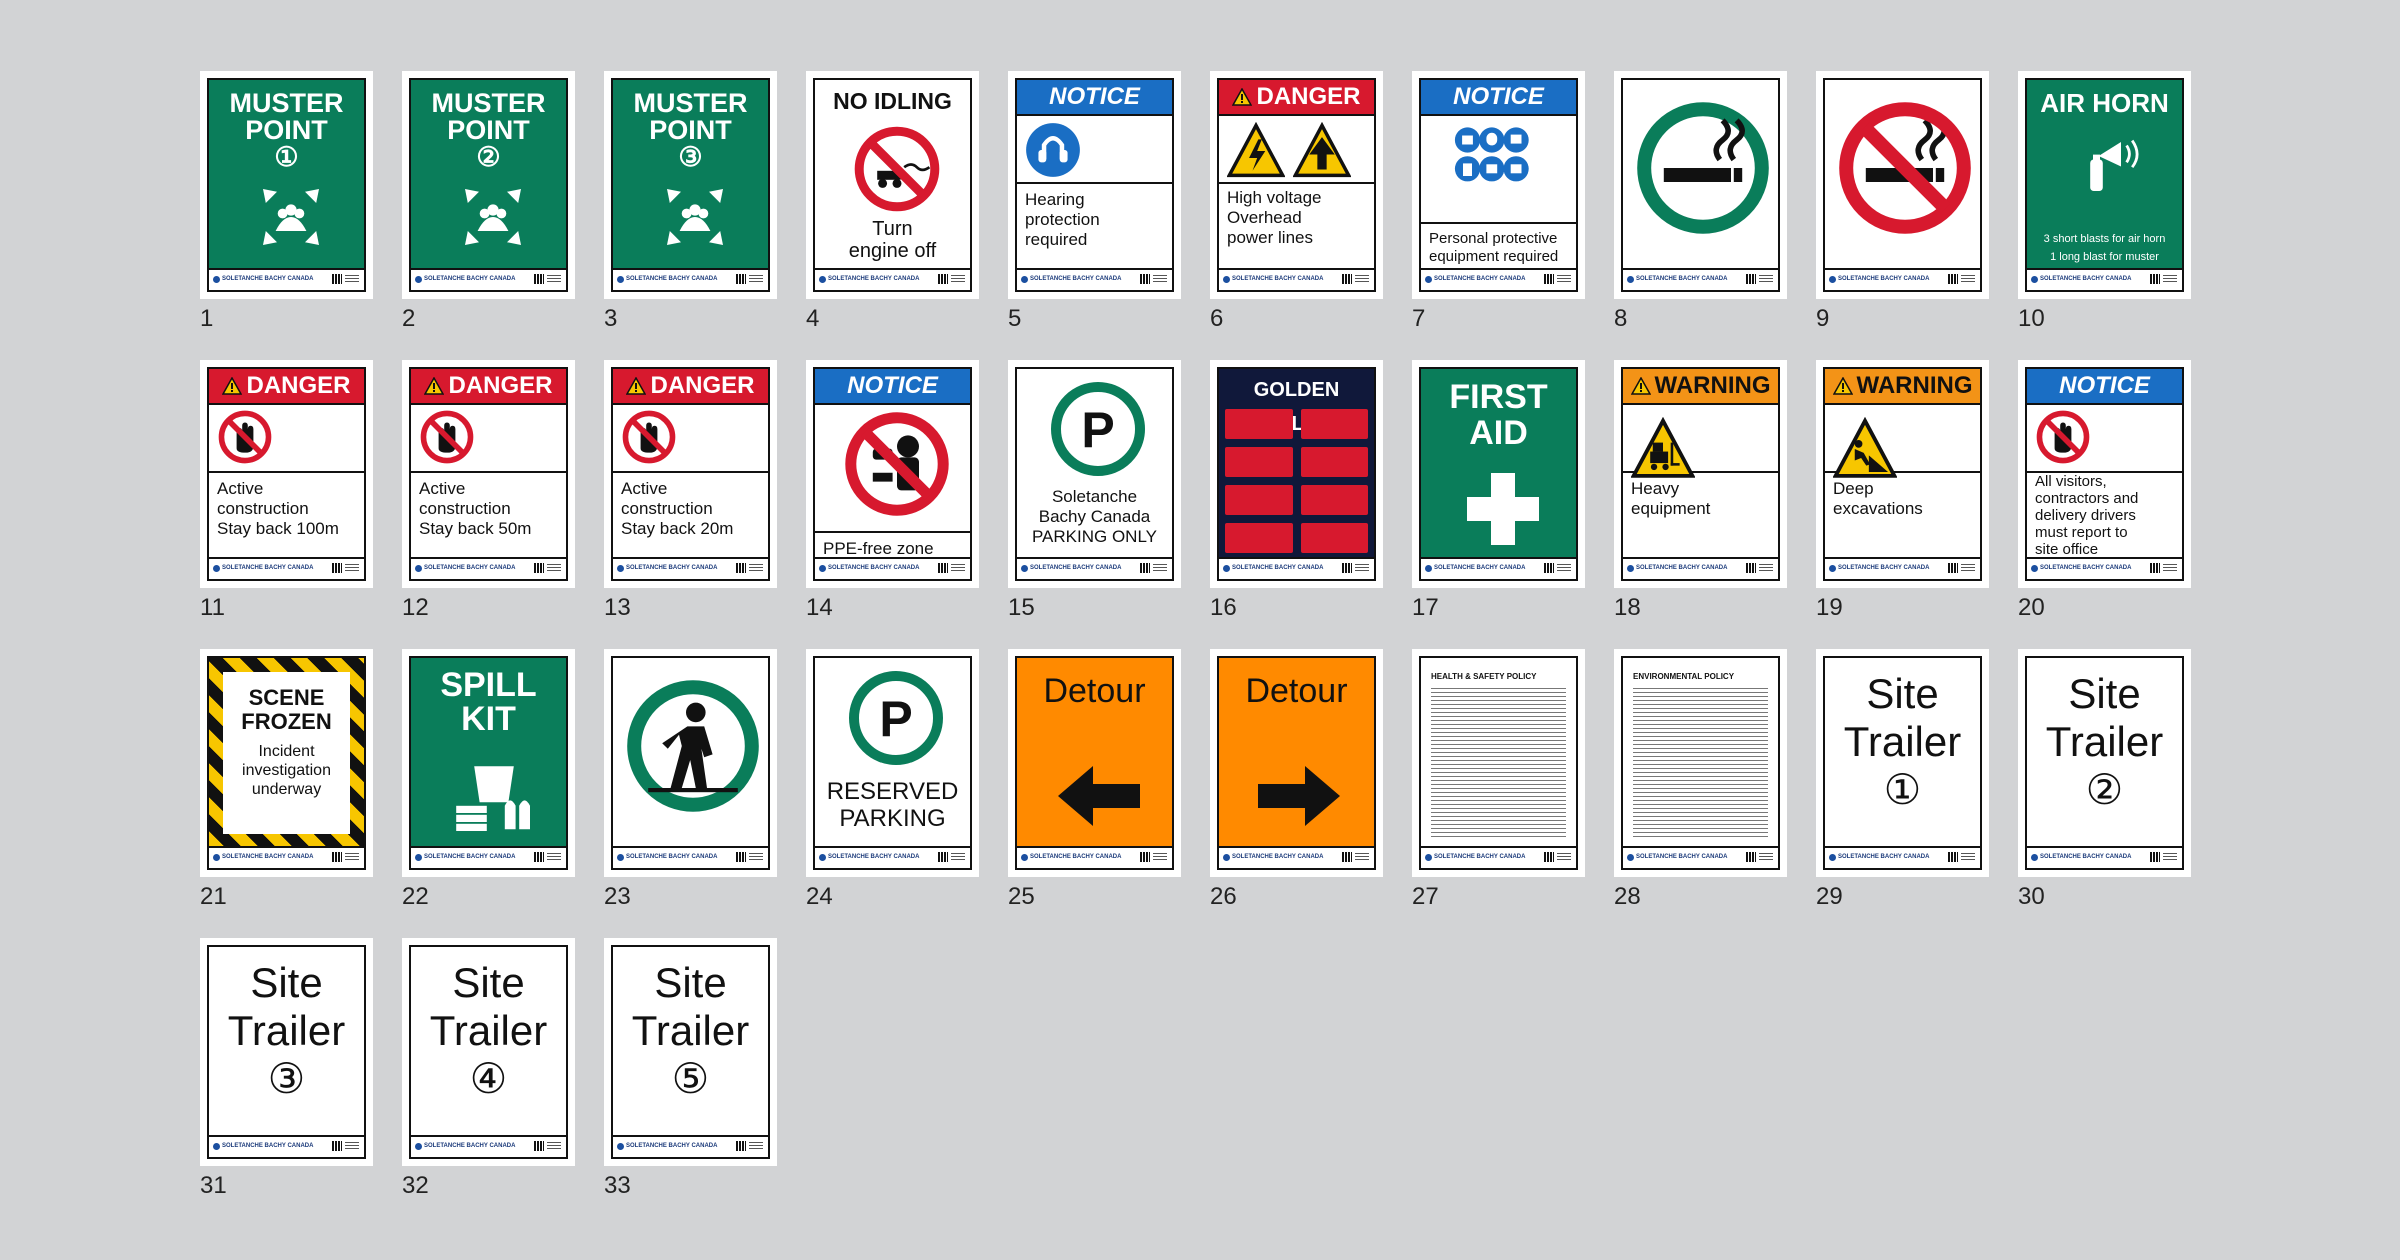 This screenshot has width=2400, height=1260. I want to click on sign-number: 14, so click(819, 607).